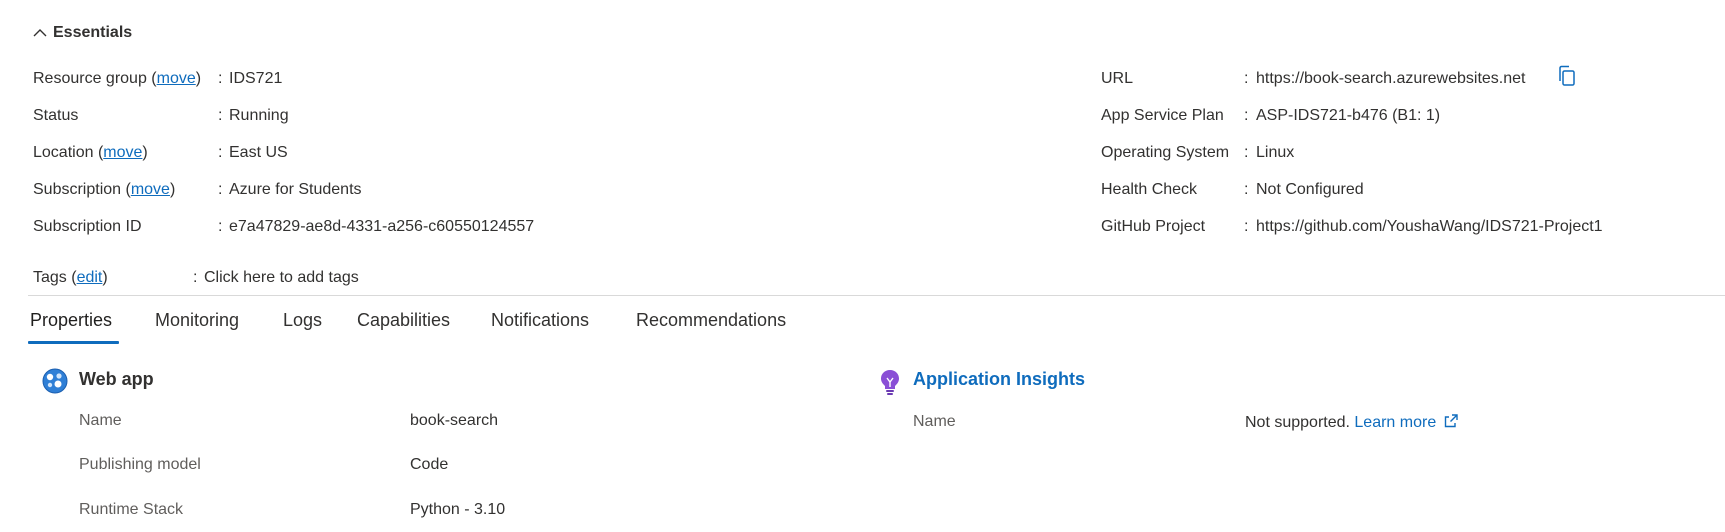  Describe the element at coordinates (176, 78) in the screenshot. I see `resource-group-move-link: move` at that location.